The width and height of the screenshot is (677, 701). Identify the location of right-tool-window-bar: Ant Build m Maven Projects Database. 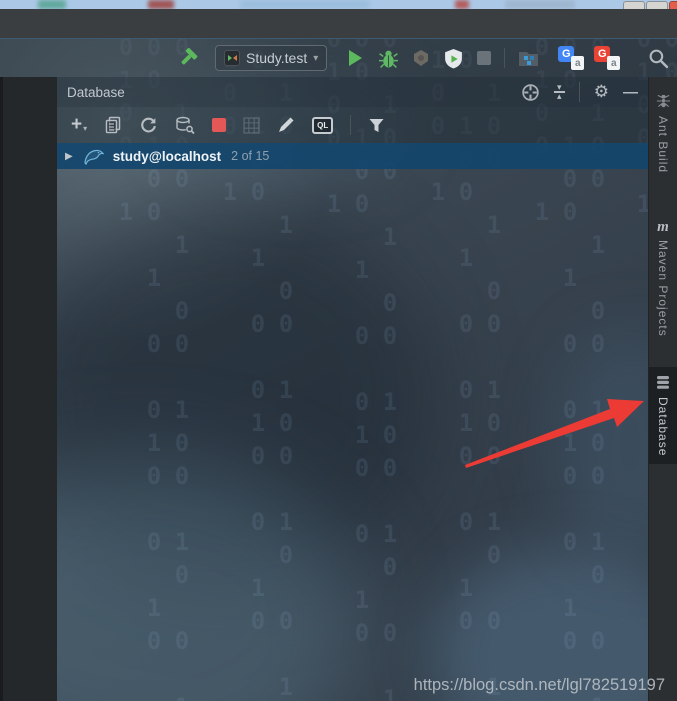
(662, 389).